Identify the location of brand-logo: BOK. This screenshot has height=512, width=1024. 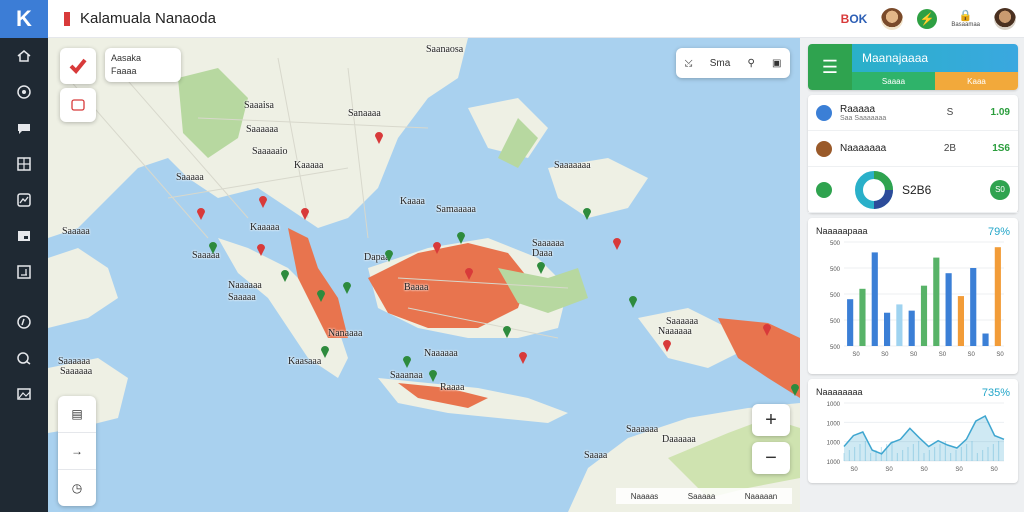
(854, 19).